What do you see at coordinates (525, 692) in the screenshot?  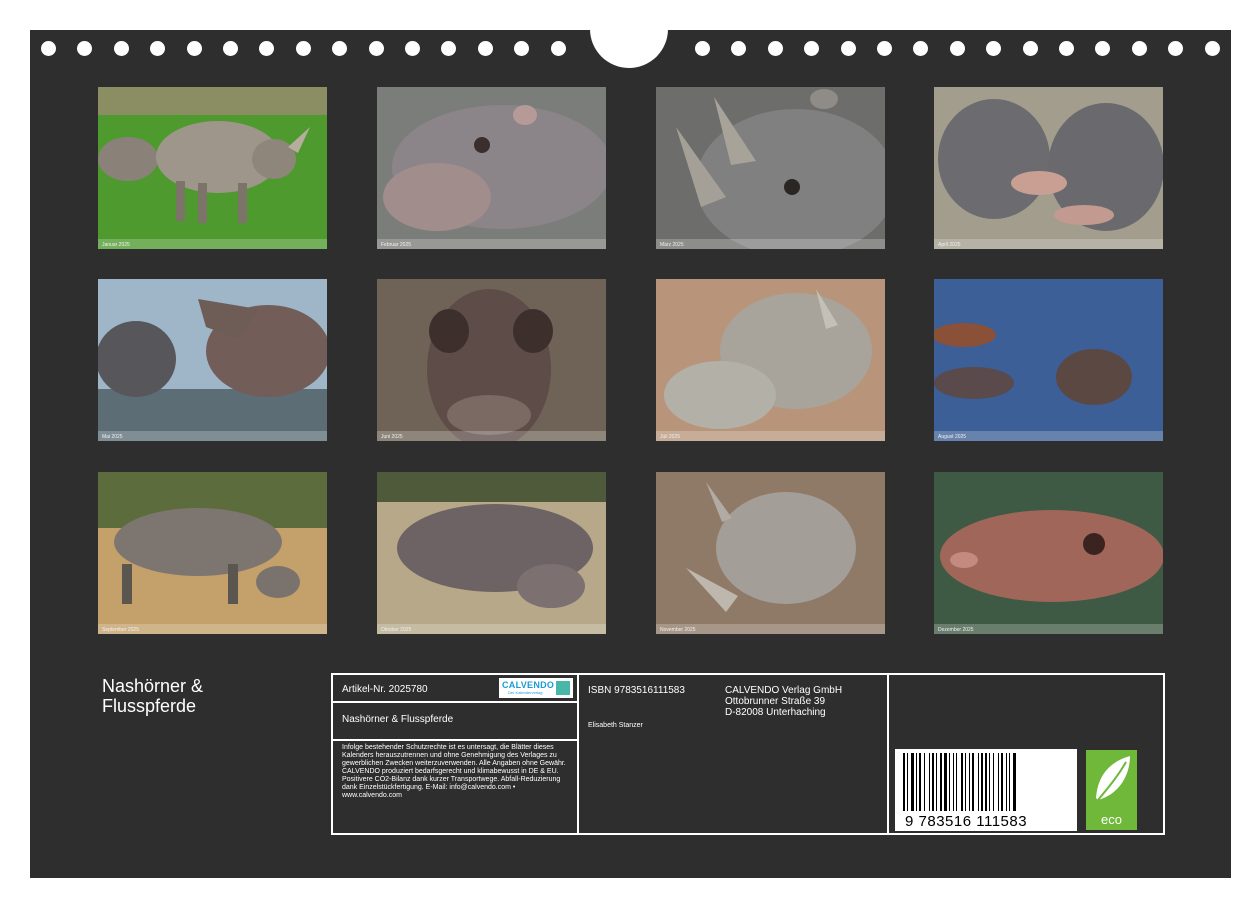 I see `logo-subtext: Der Kalenderverlag` at bounding box center [525, 692].